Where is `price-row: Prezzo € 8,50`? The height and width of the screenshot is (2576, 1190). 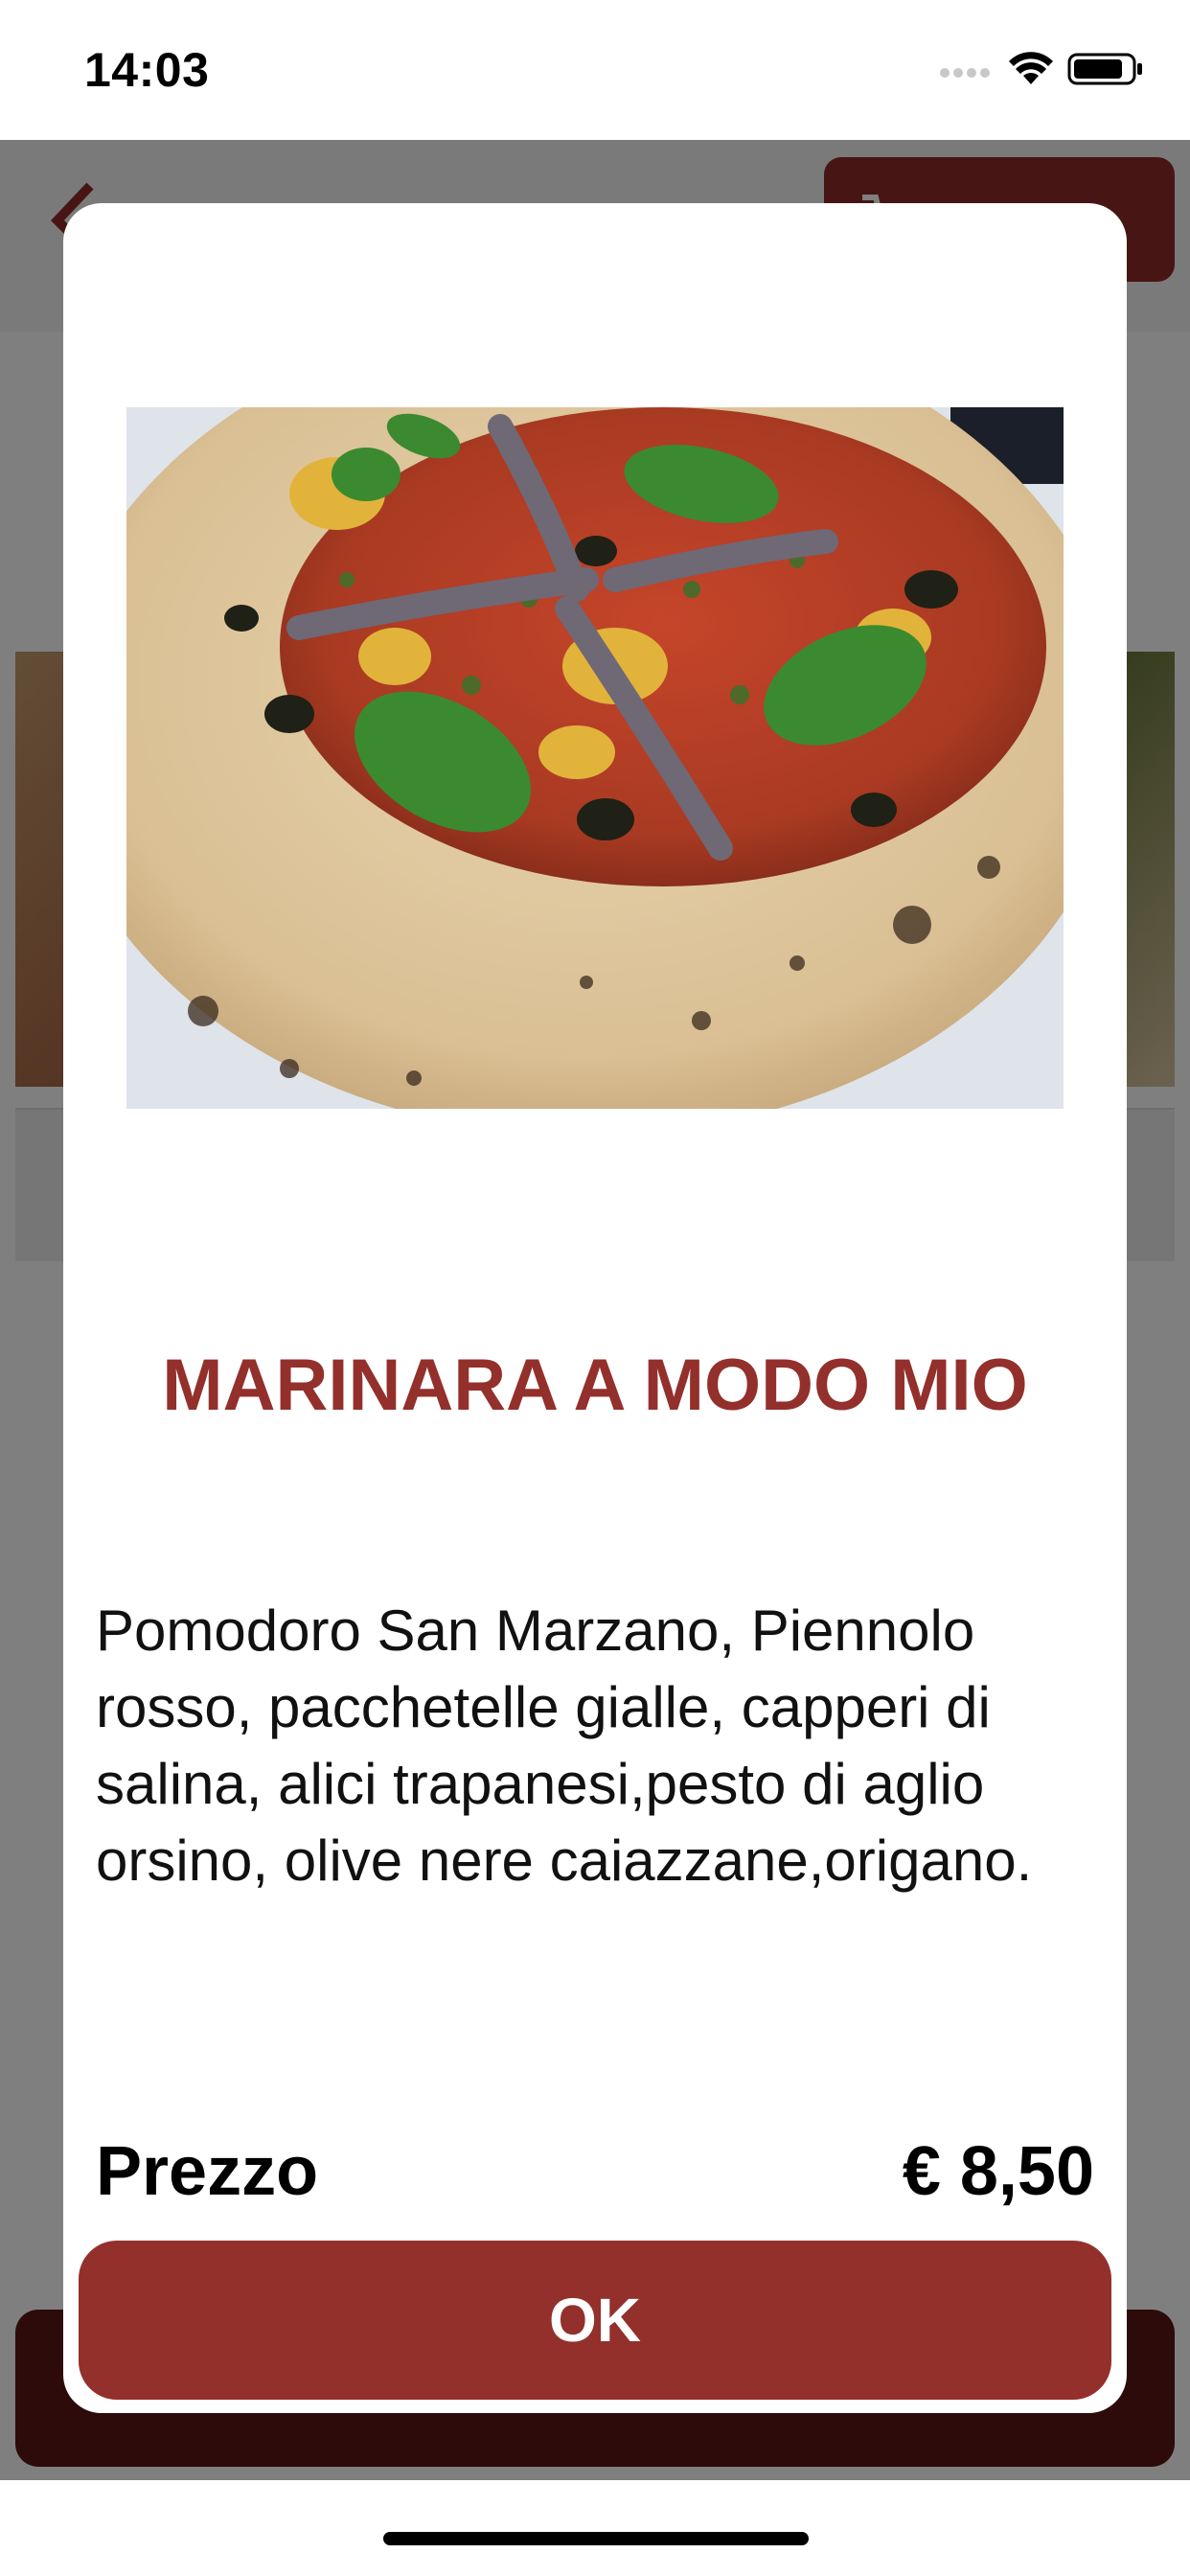
price-row: Prezzo € 8,50 is located at coordinates (595, 2172).